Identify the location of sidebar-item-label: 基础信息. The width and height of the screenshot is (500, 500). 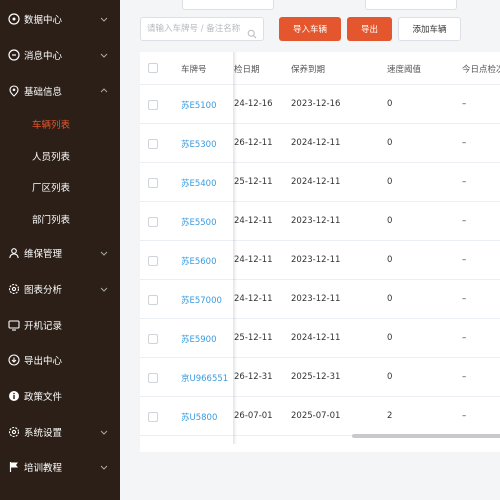
(43, 92).